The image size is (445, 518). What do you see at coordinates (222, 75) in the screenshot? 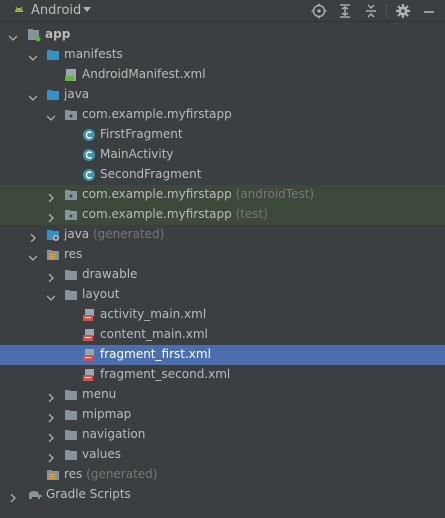
I see `tree-item-android-manifest: AndroidManifest.xml` at bounding box center [222, 75].